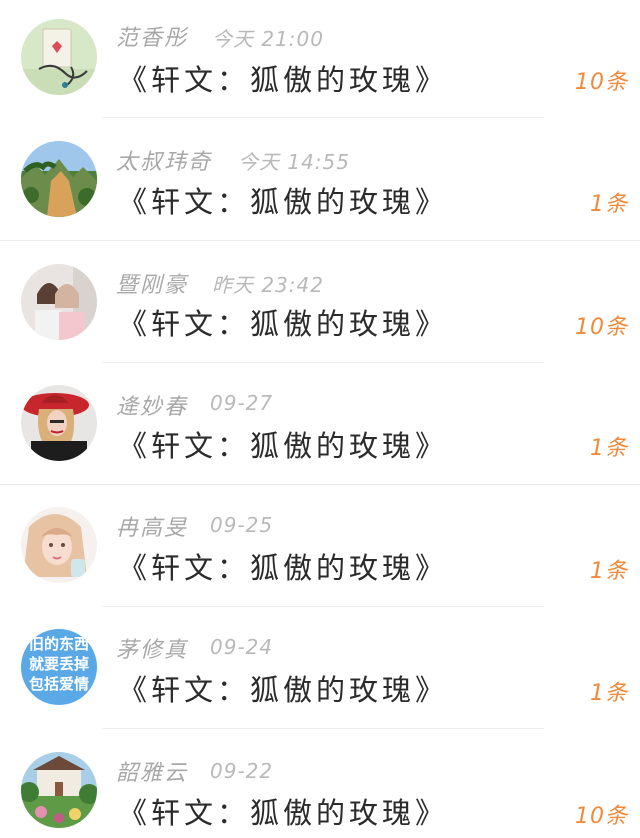 Image resolution: width=640 pixels, height=838 pixels. What do you see at coordinates (164, 162) in the screenshot?
I see `sender-name: 太叔玮奇` at bounding box center [164, 162].